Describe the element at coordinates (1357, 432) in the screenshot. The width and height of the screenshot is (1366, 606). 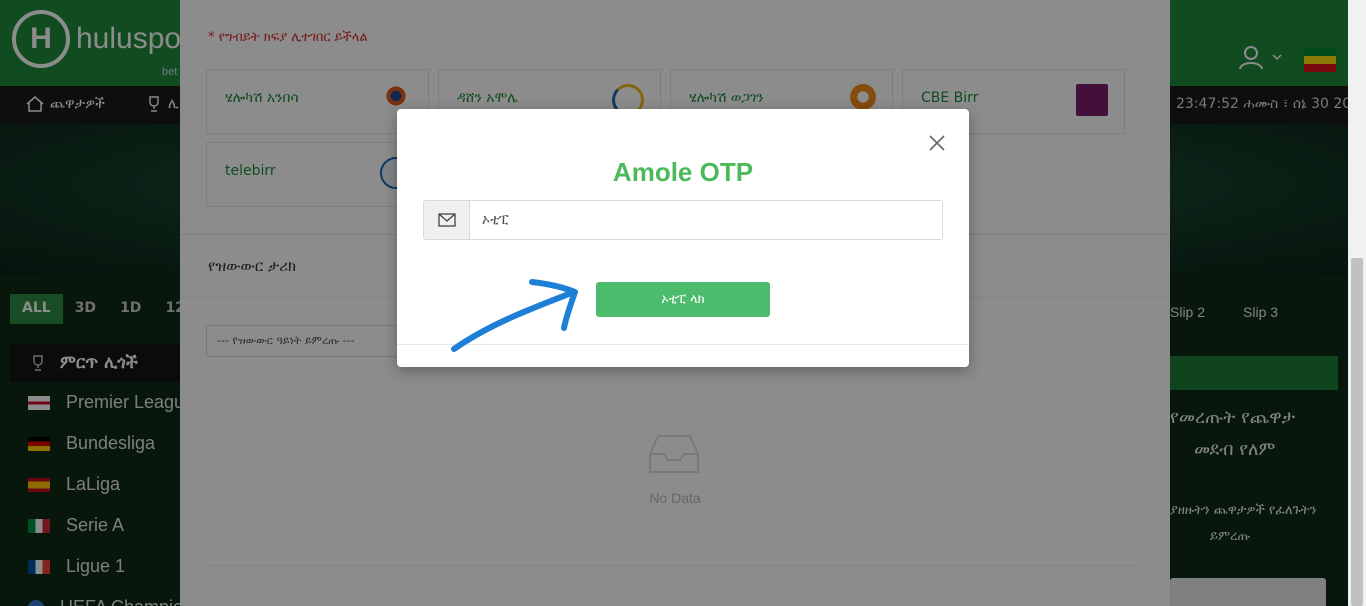
I see `scrollbar-thumb` at that location.